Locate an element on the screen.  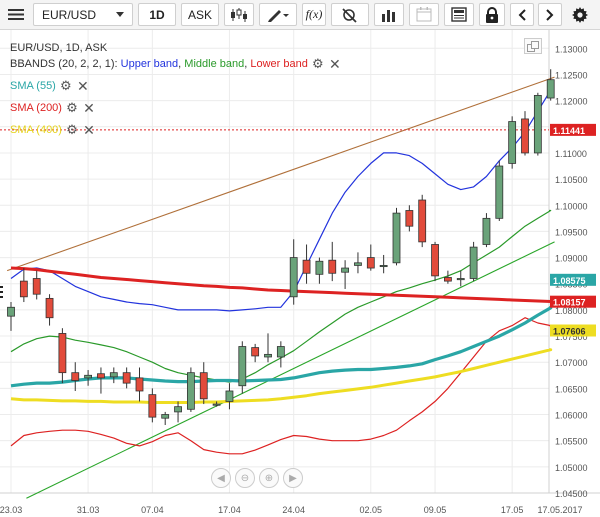
volume-button is located at coordinates (389, 14).